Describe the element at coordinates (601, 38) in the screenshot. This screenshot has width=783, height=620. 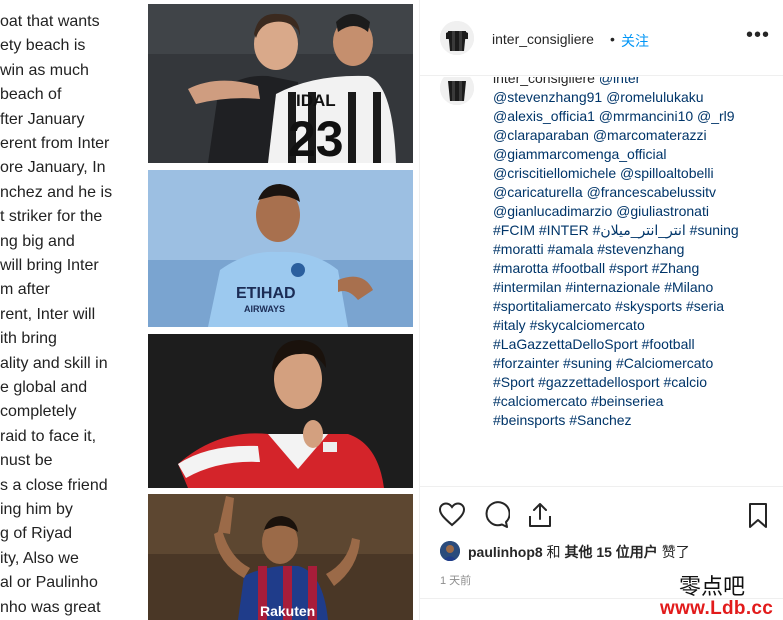
I see `post-header: inter_consigliere • 关注 •••` at that location.